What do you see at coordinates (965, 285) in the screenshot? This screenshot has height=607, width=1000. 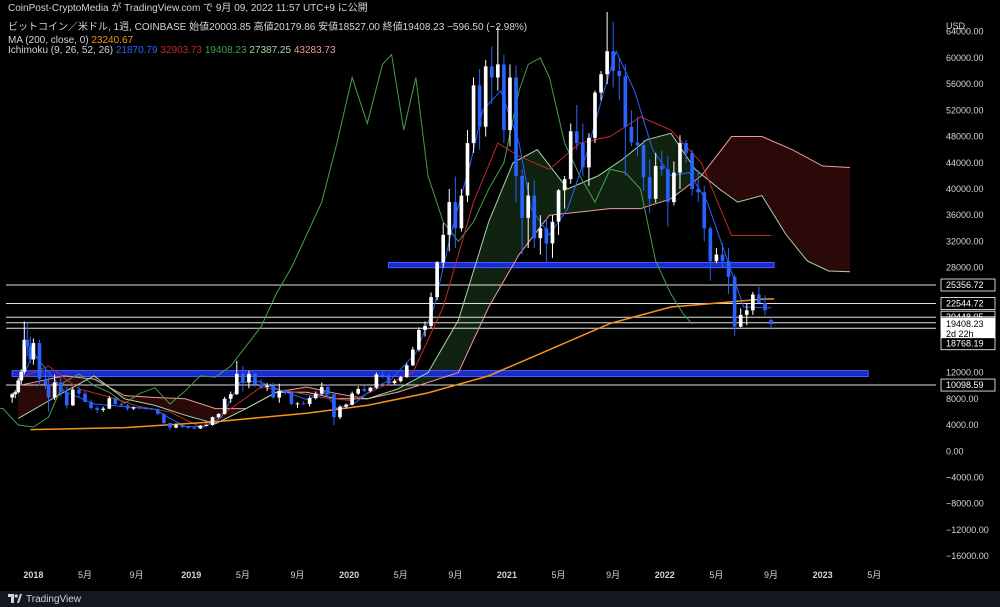 I see `price-label-text: 25356.72` at bounding box center [965, 285].